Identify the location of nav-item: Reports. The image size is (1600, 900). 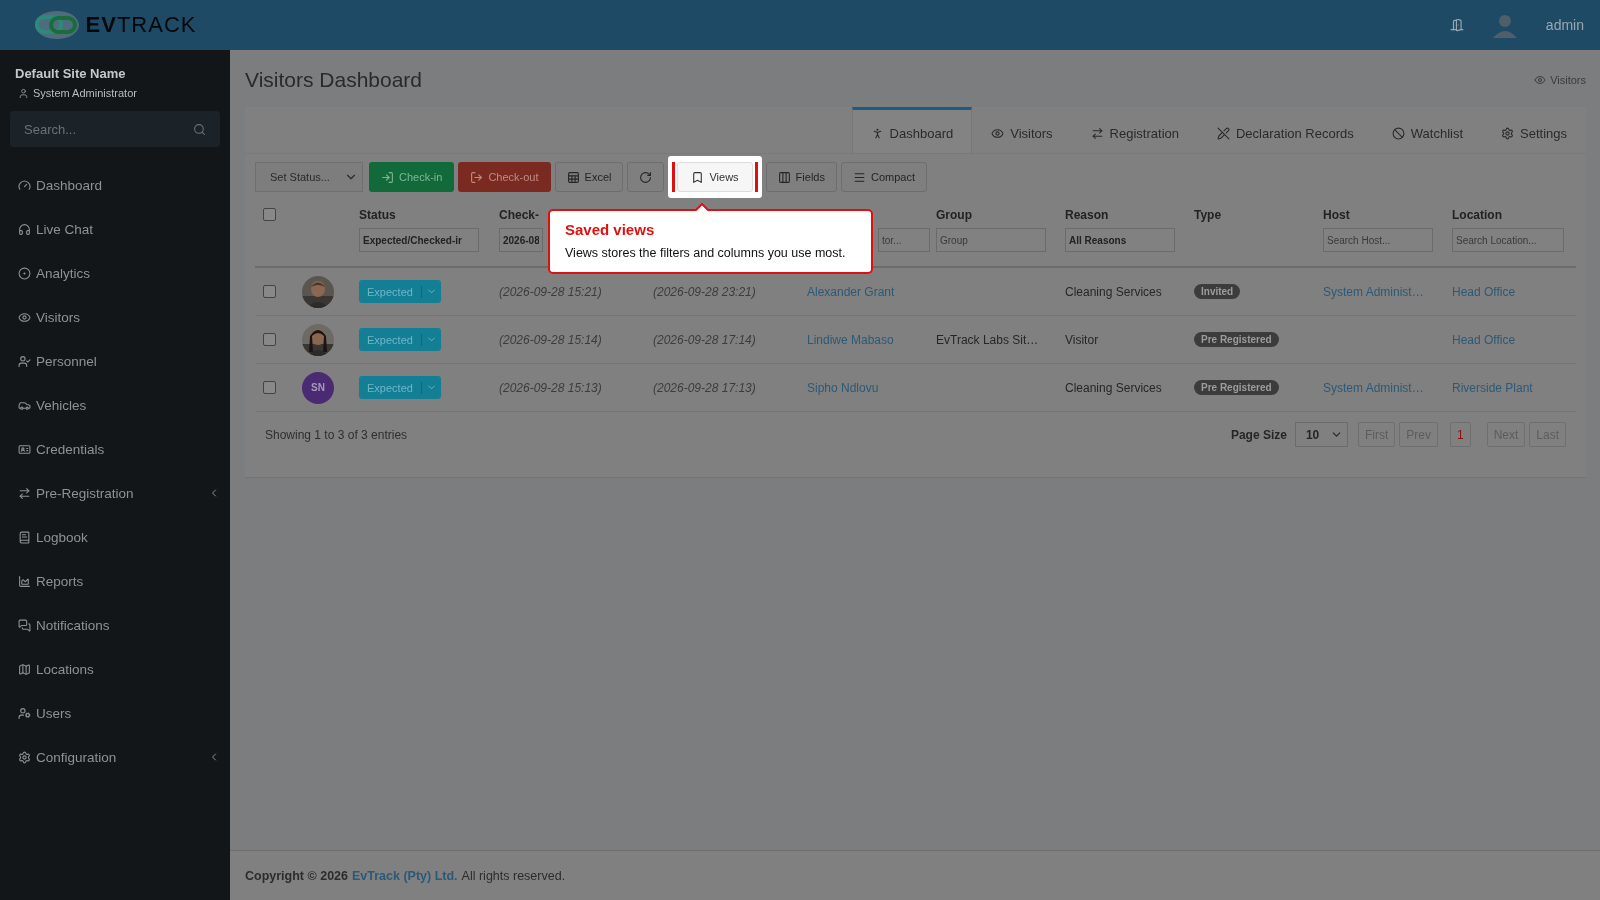
(115, 581).